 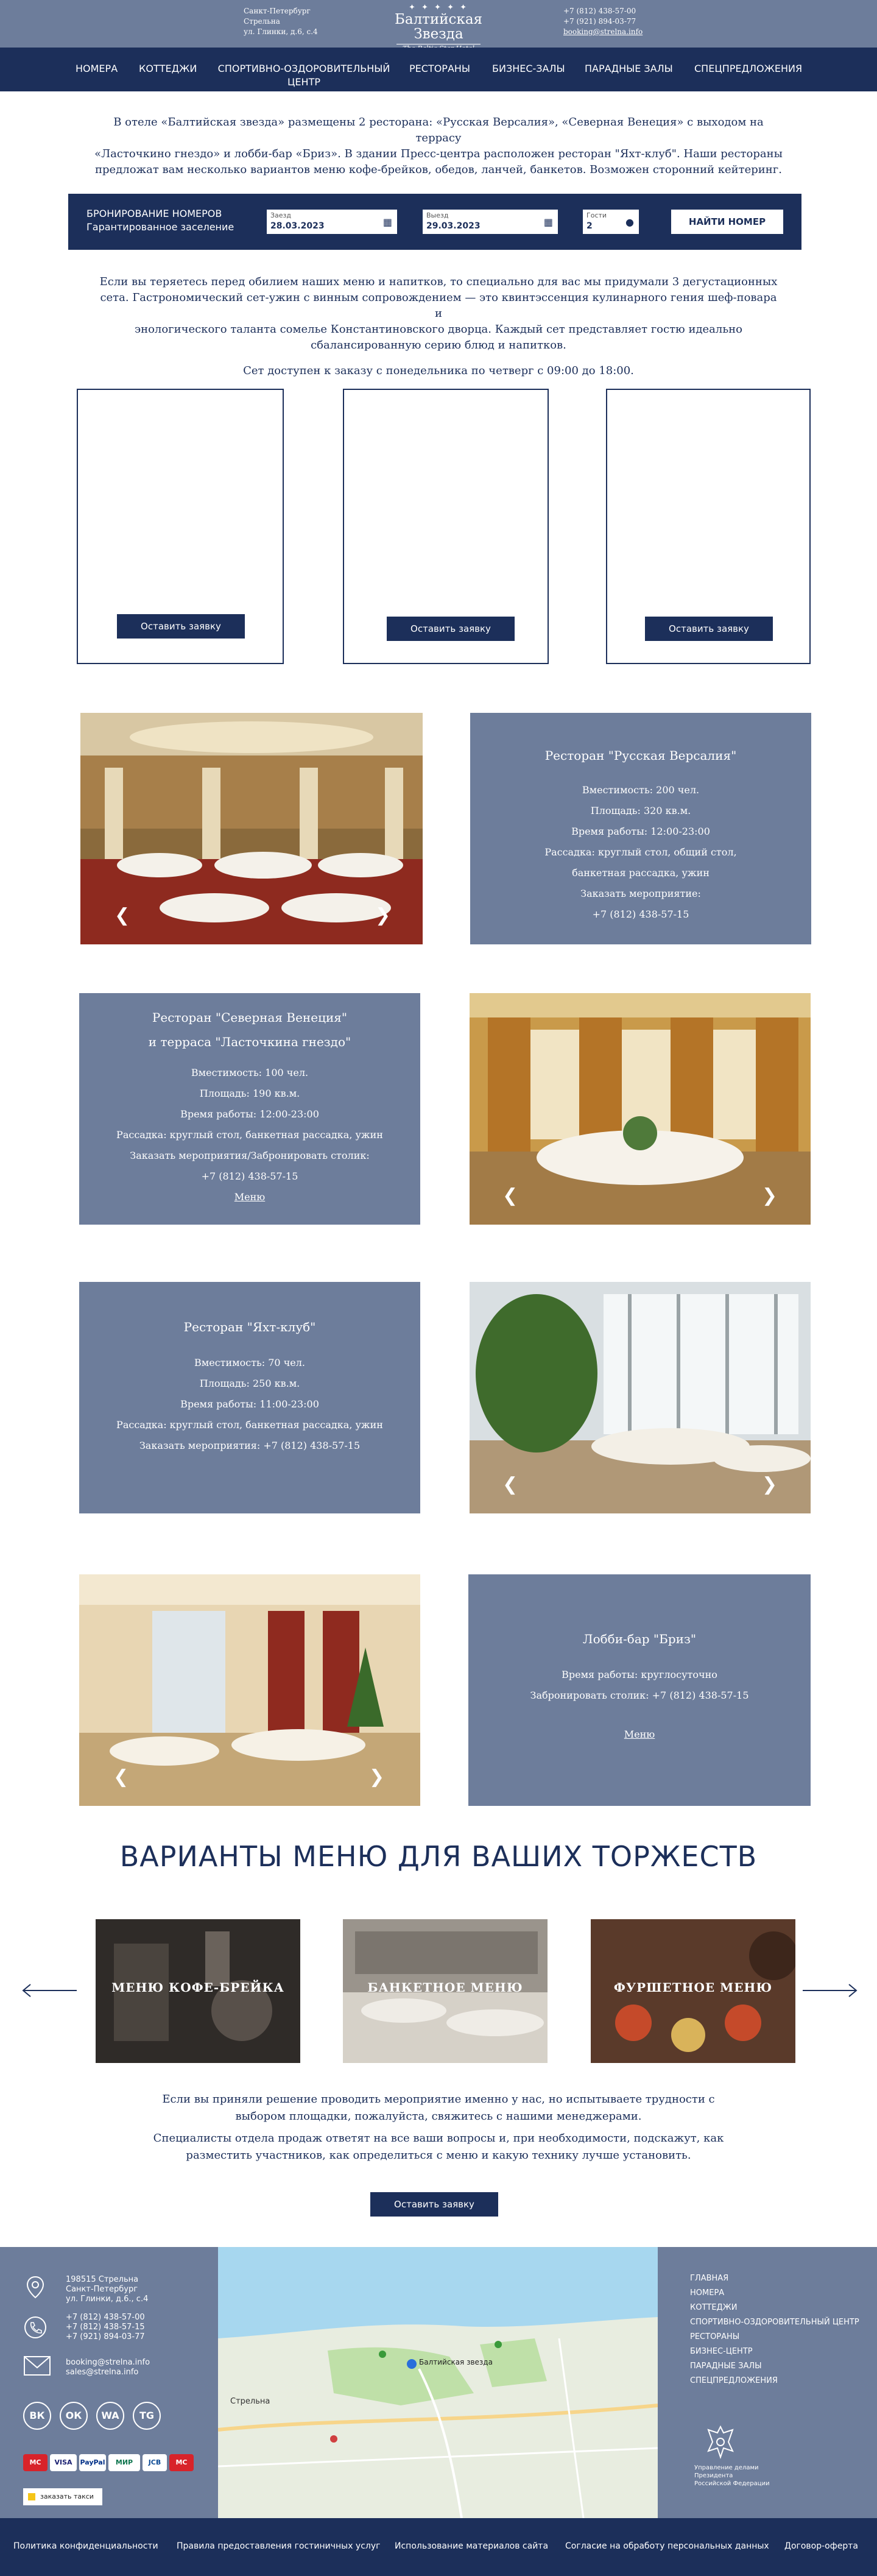 I want to click on guests-value: 2, so click(x=589, y=226).